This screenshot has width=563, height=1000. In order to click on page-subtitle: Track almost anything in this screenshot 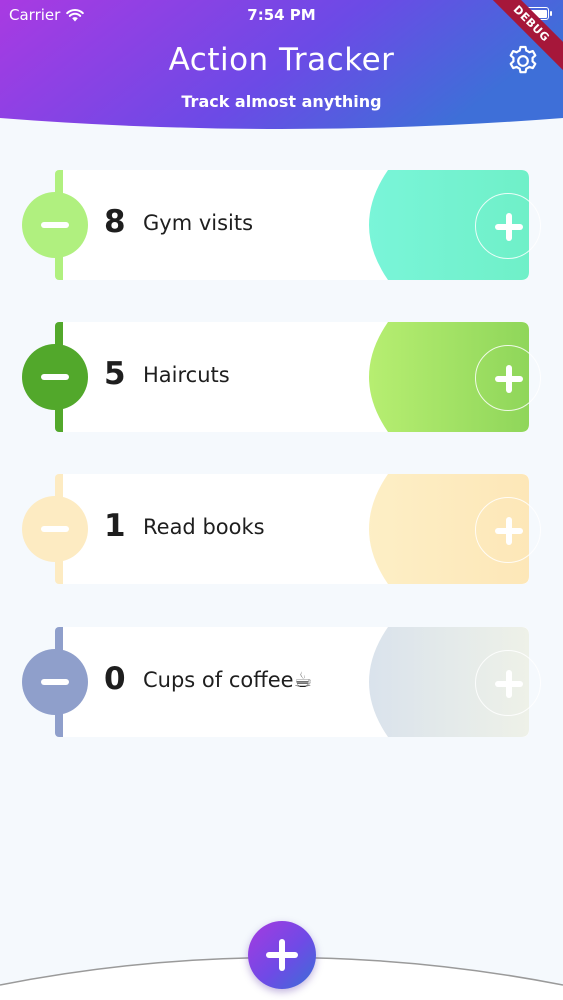, I will do `click(281, 101)`.